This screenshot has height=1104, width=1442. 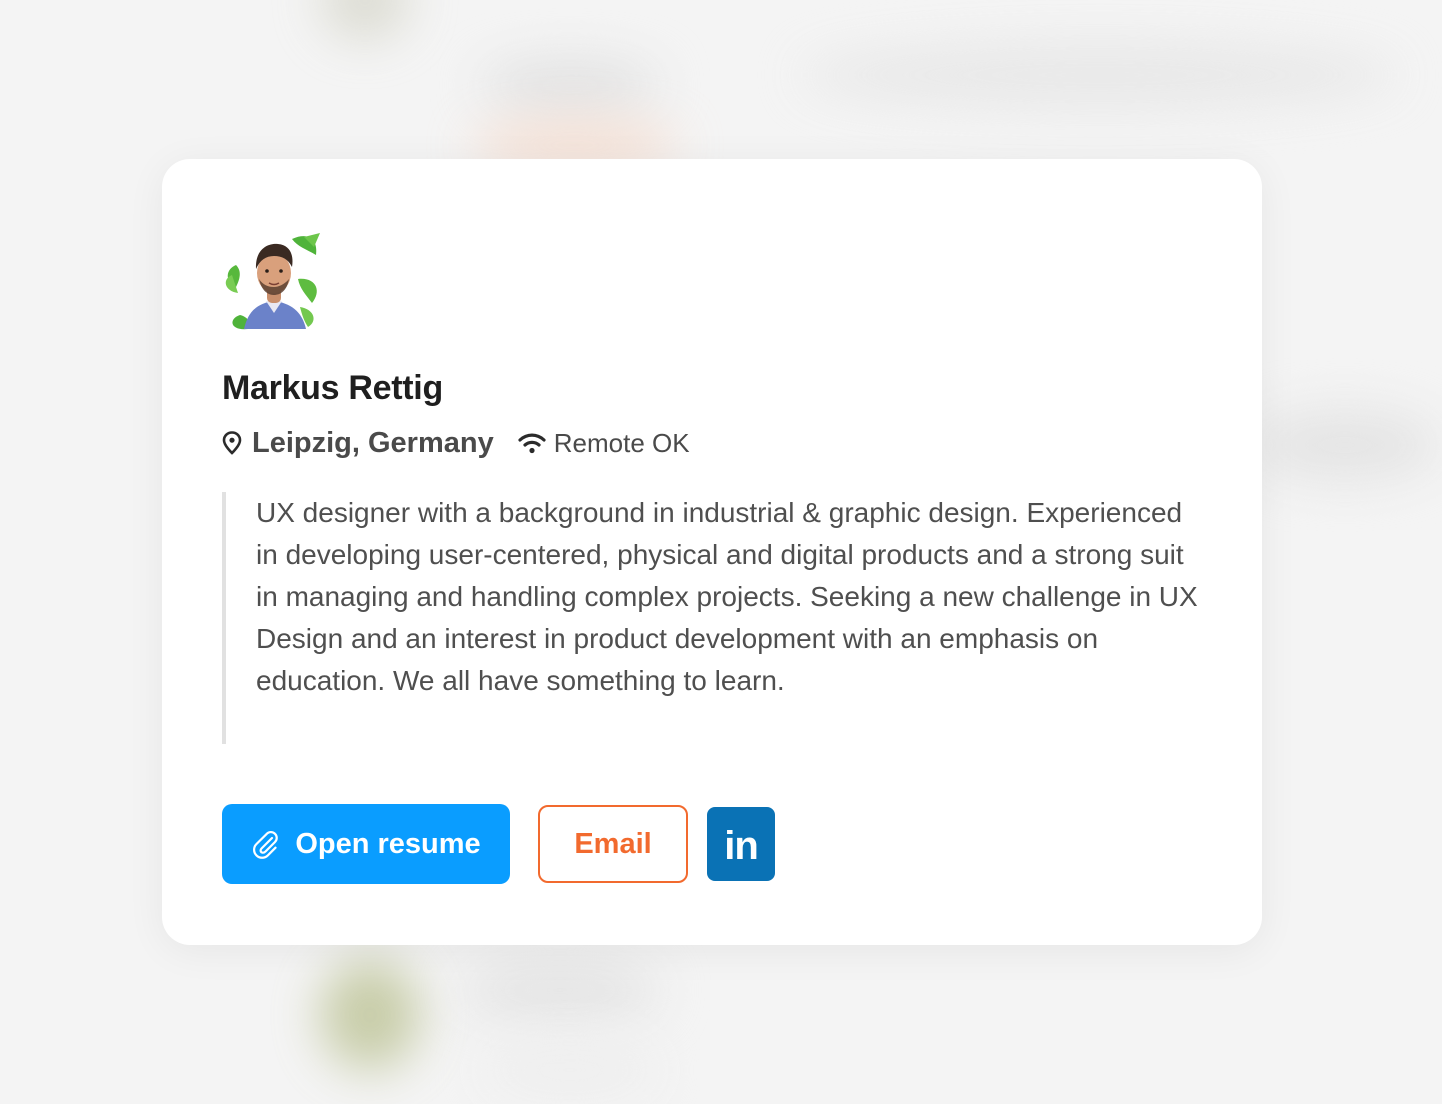 I want to click on linkedin-icon: in, so click(x=741, y=845).